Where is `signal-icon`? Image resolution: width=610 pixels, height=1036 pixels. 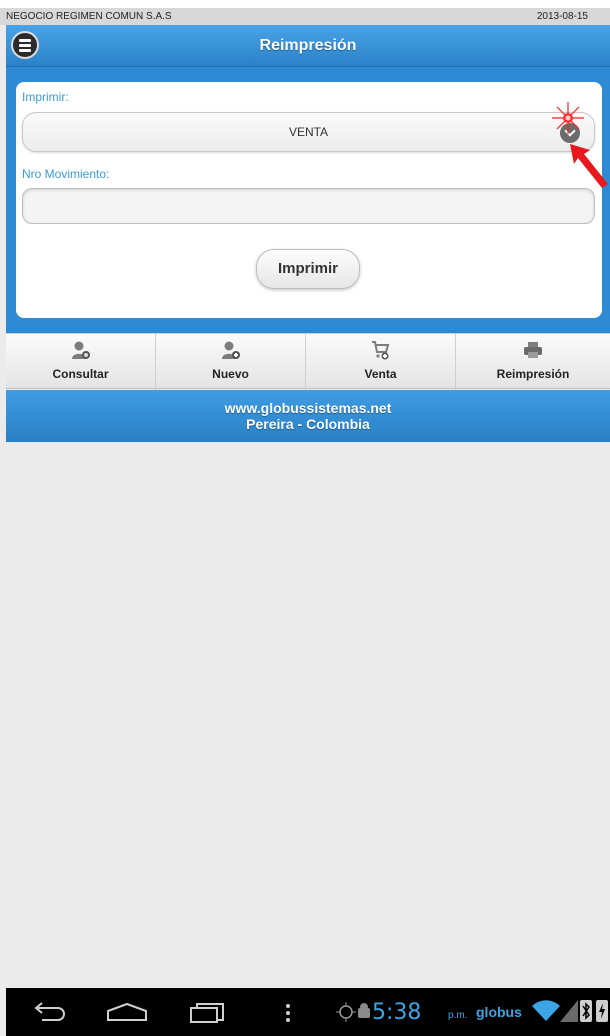
signal-icon is located at coordinates (569, 1011).